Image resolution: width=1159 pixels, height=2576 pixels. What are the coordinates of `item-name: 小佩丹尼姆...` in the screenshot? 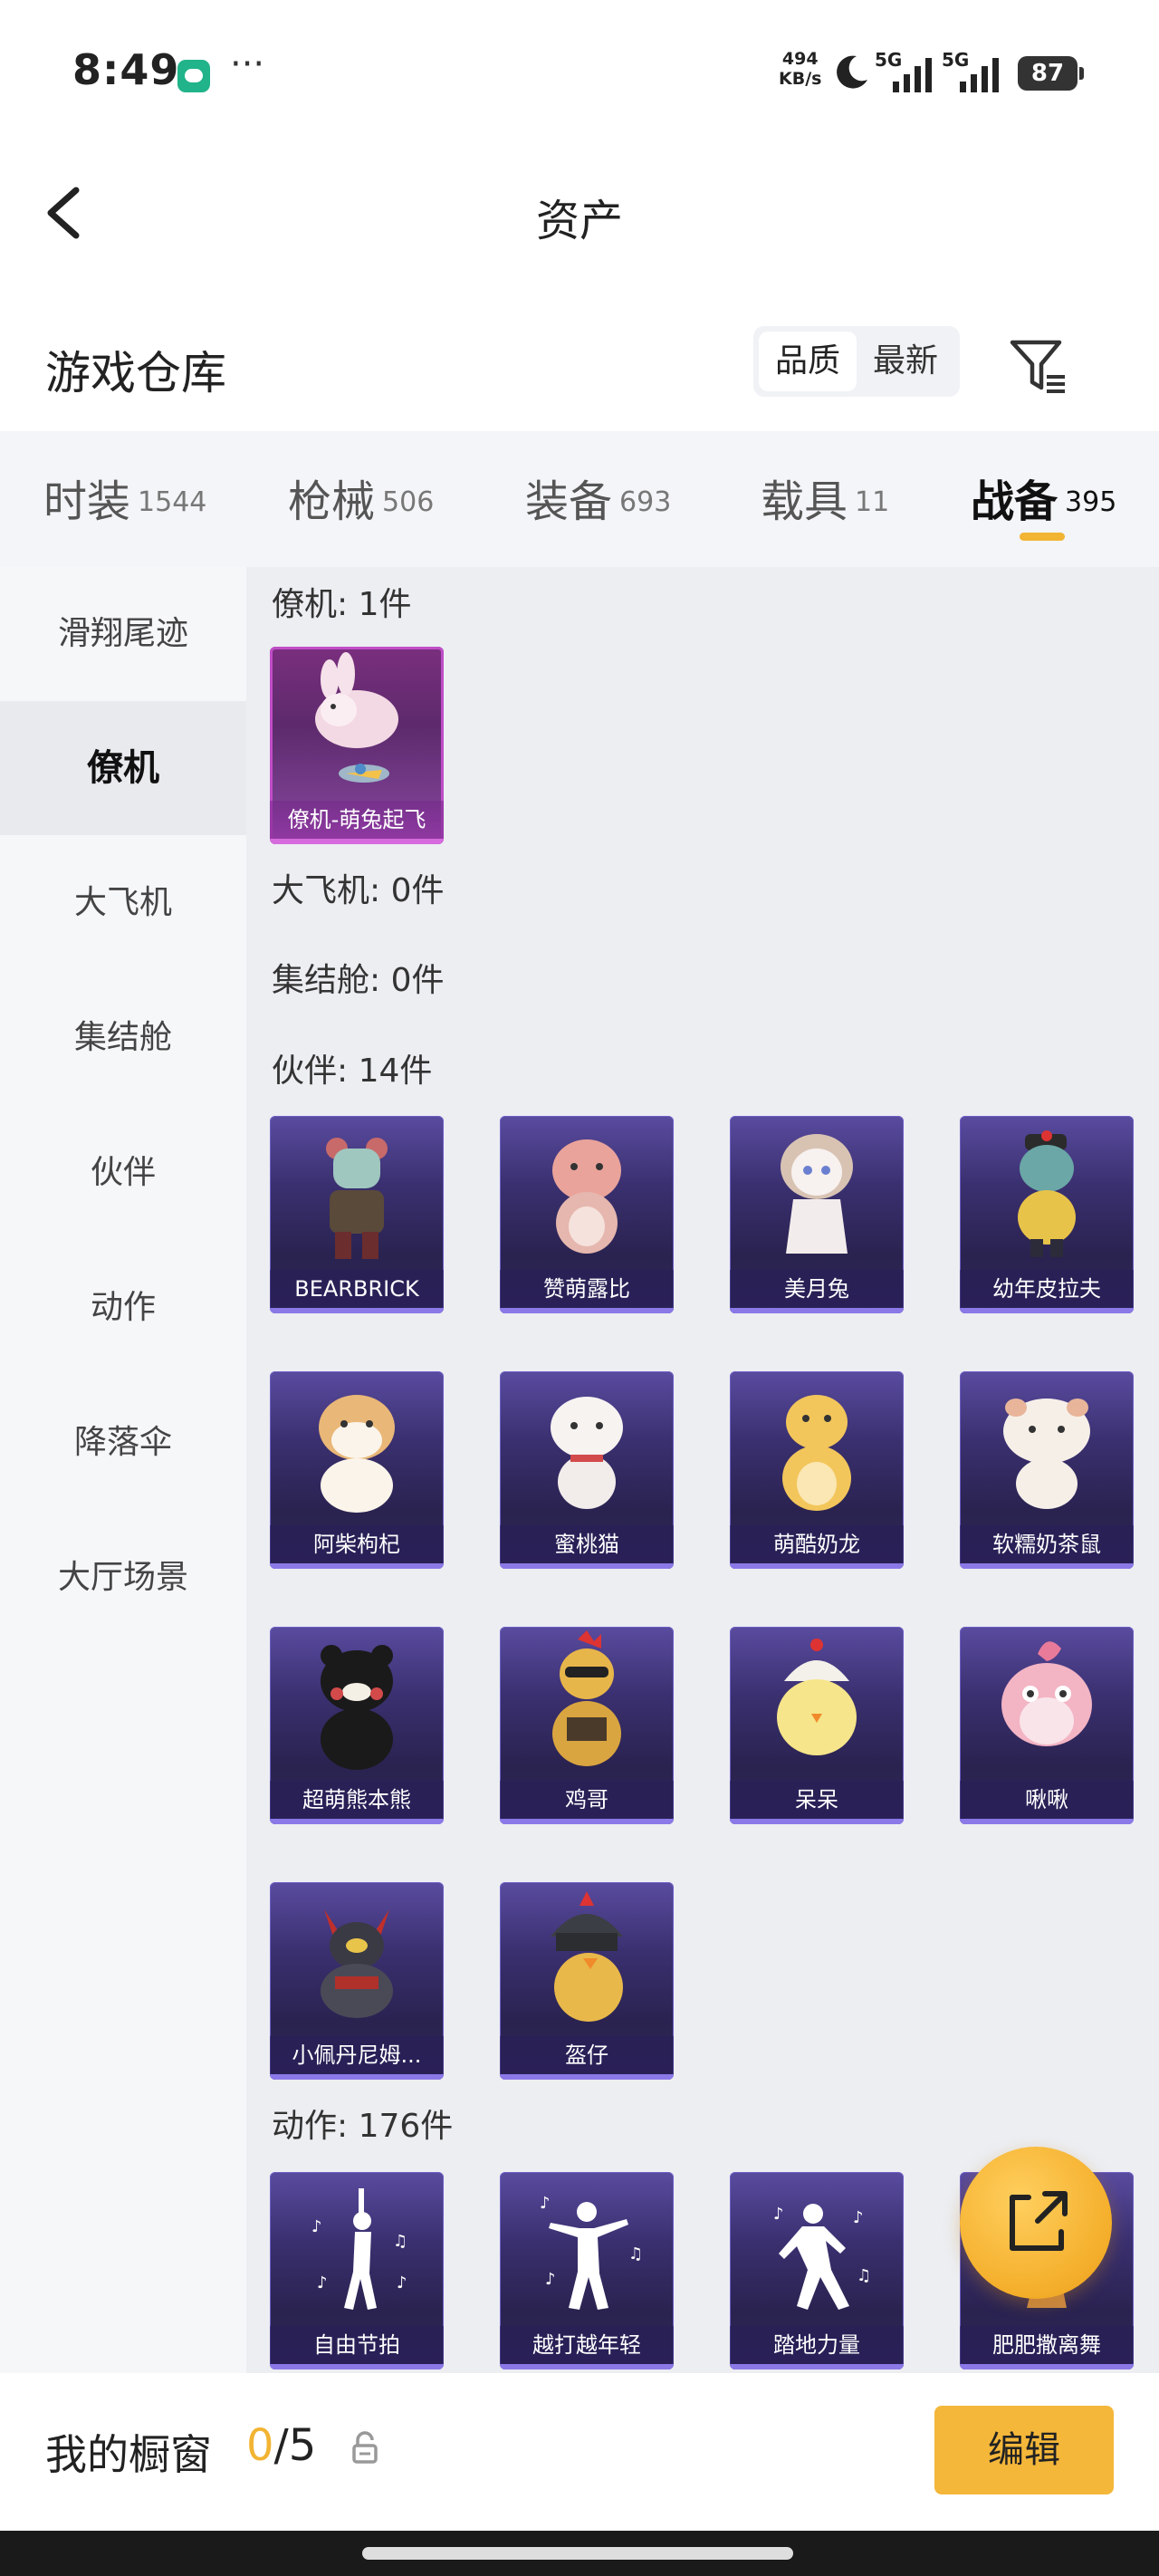 It's located at (357, 2055).